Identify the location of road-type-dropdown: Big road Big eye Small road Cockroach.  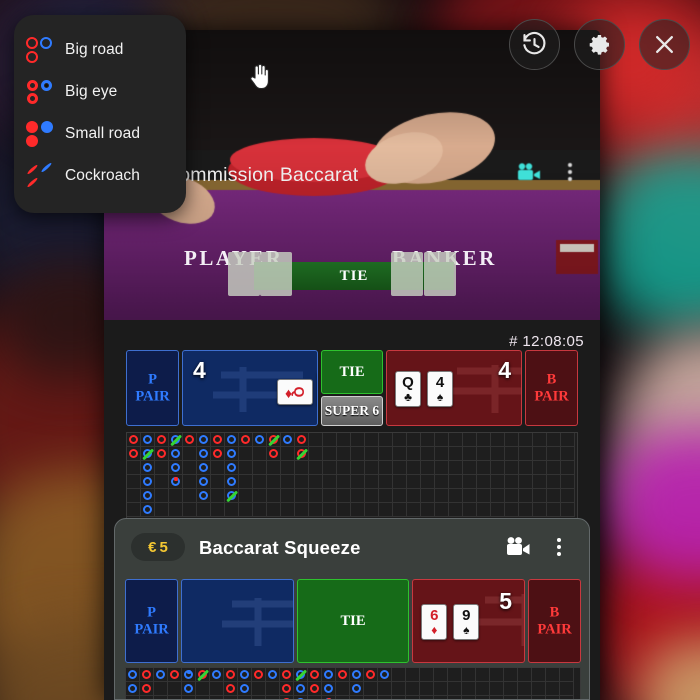
(100, 114).